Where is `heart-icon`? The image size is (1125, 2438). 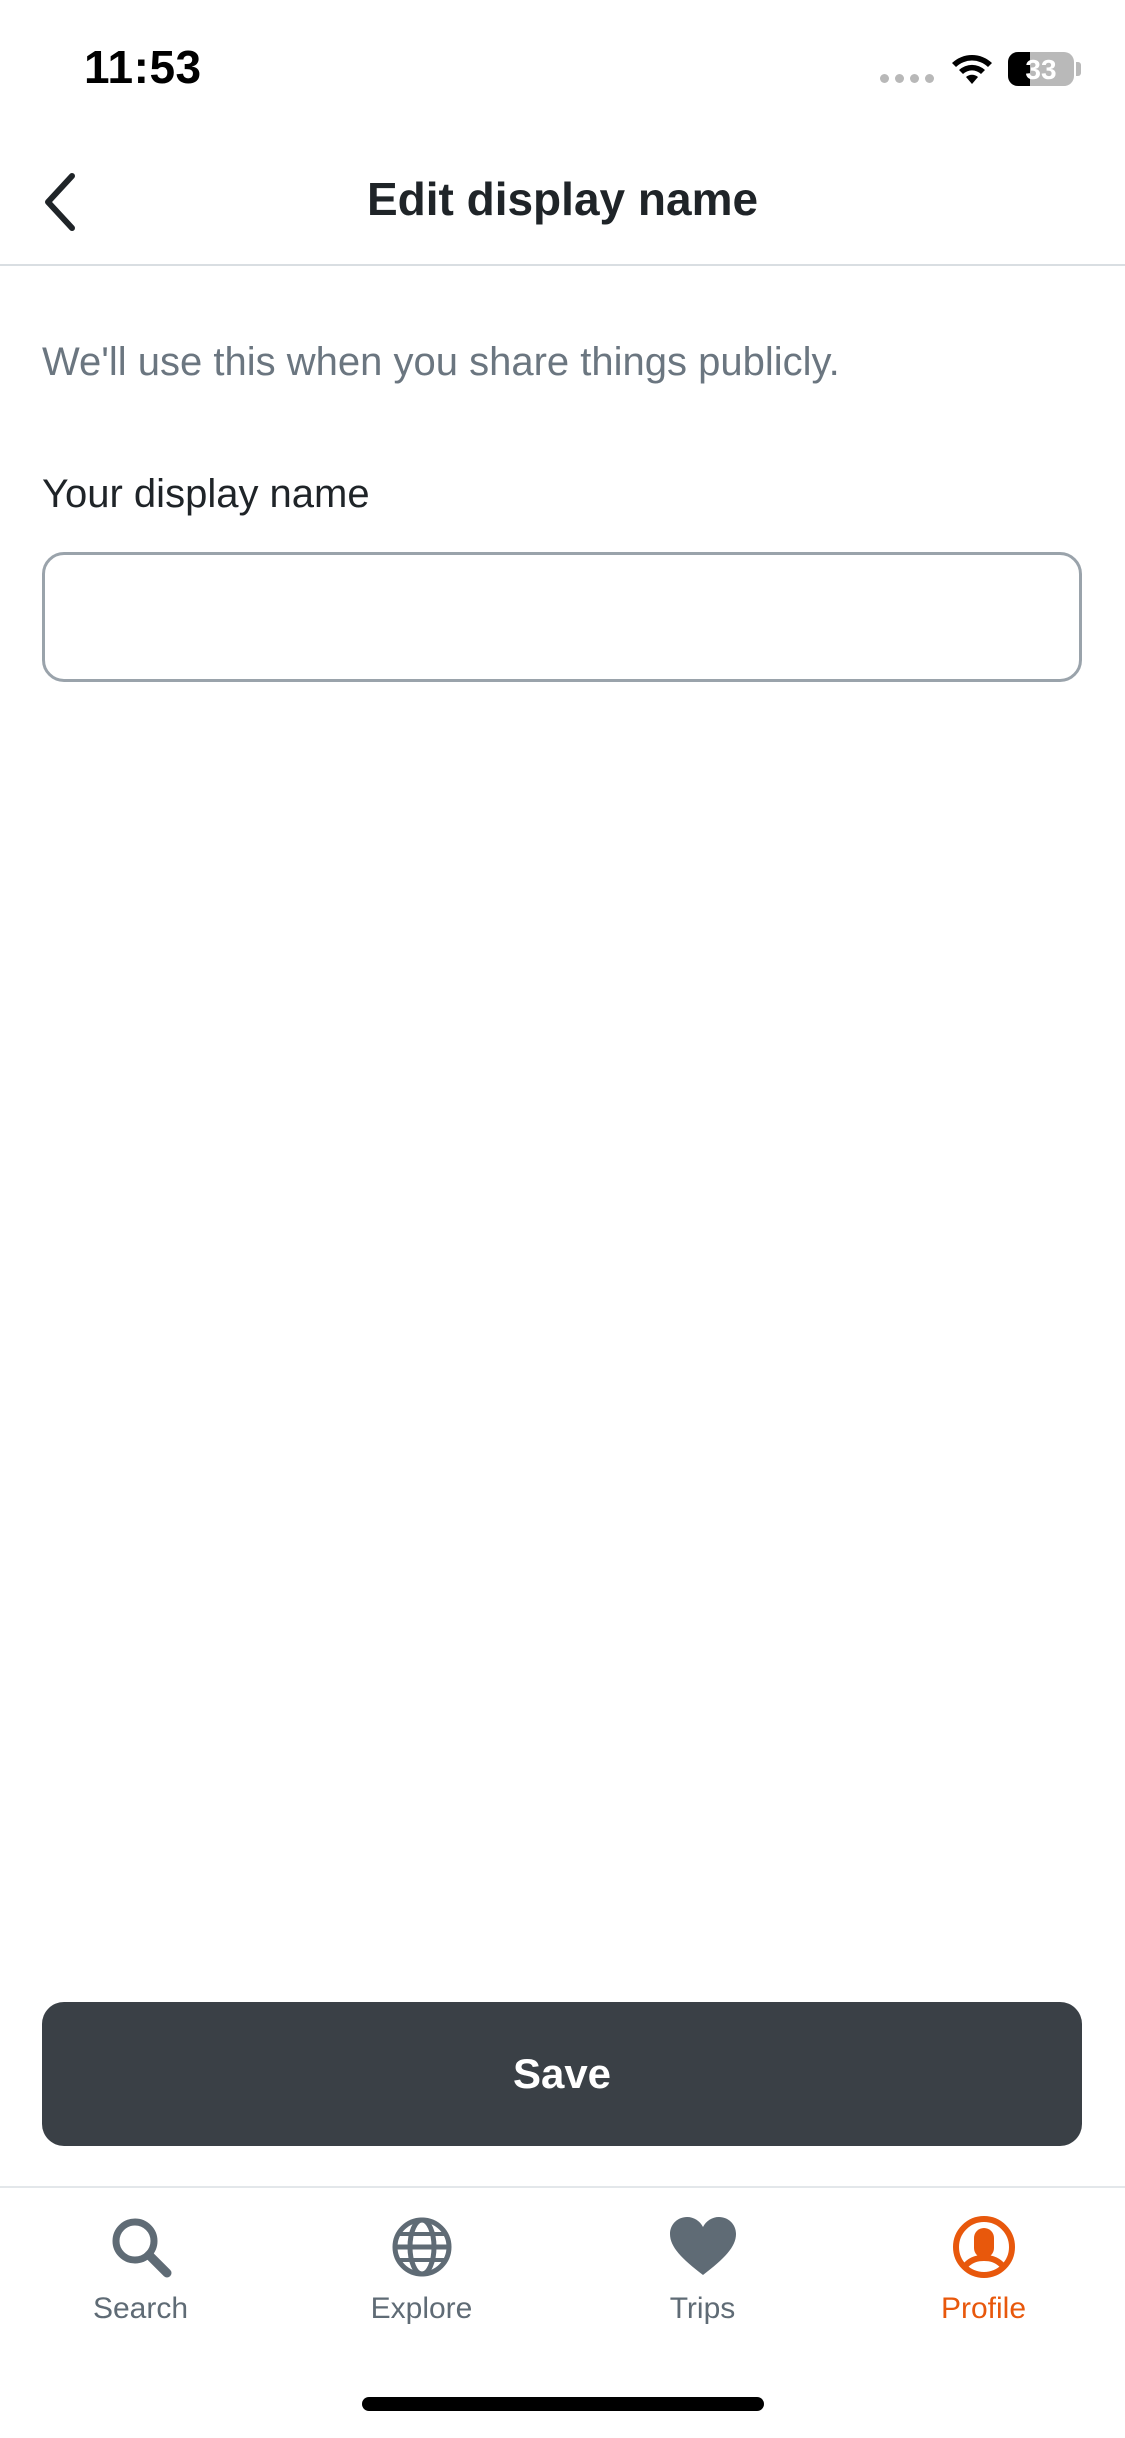
heart-icon is located at coordinates (703, 2247).